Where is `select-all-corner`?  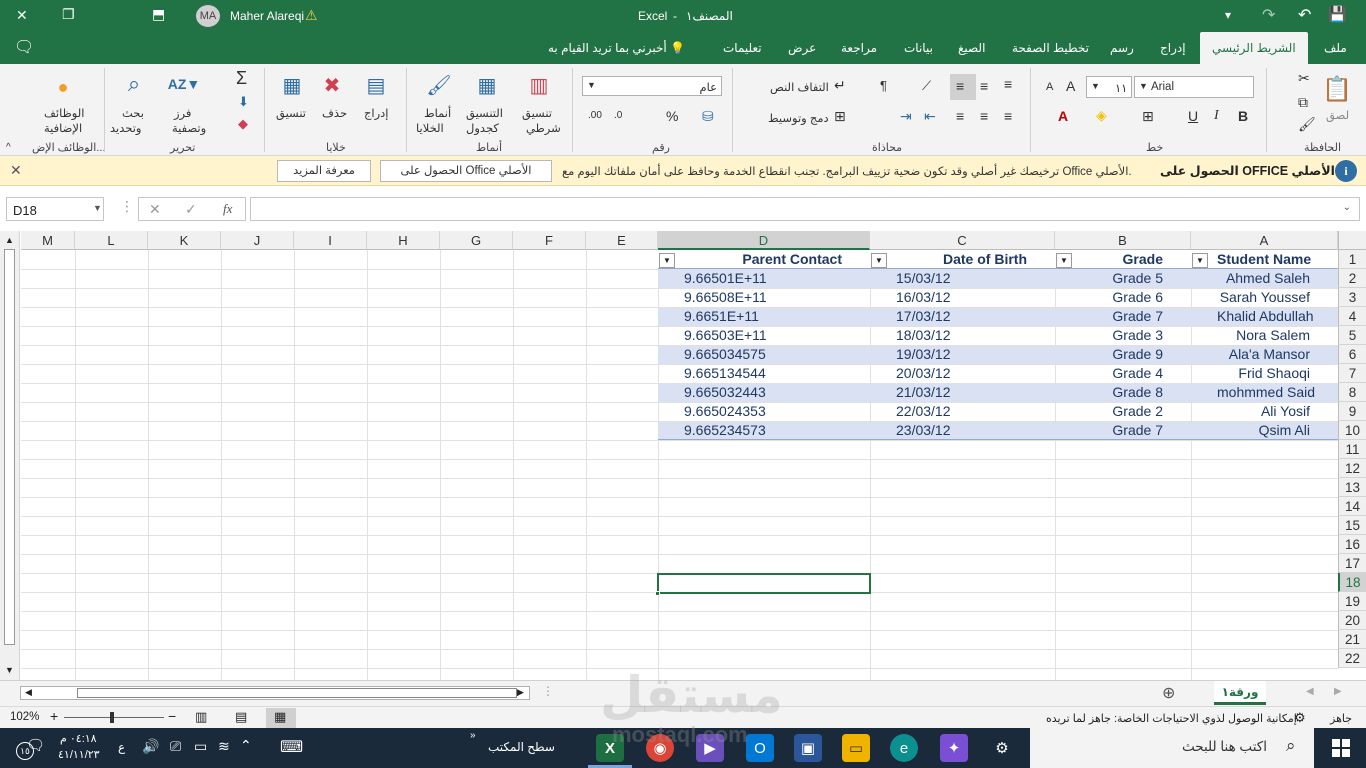 select-all-corner is located at coordinates (1352, 240).